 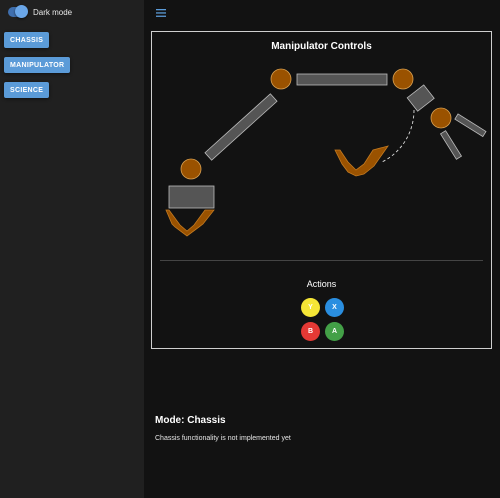 I want to click on elbow-joint, so click(x=281, y=79).